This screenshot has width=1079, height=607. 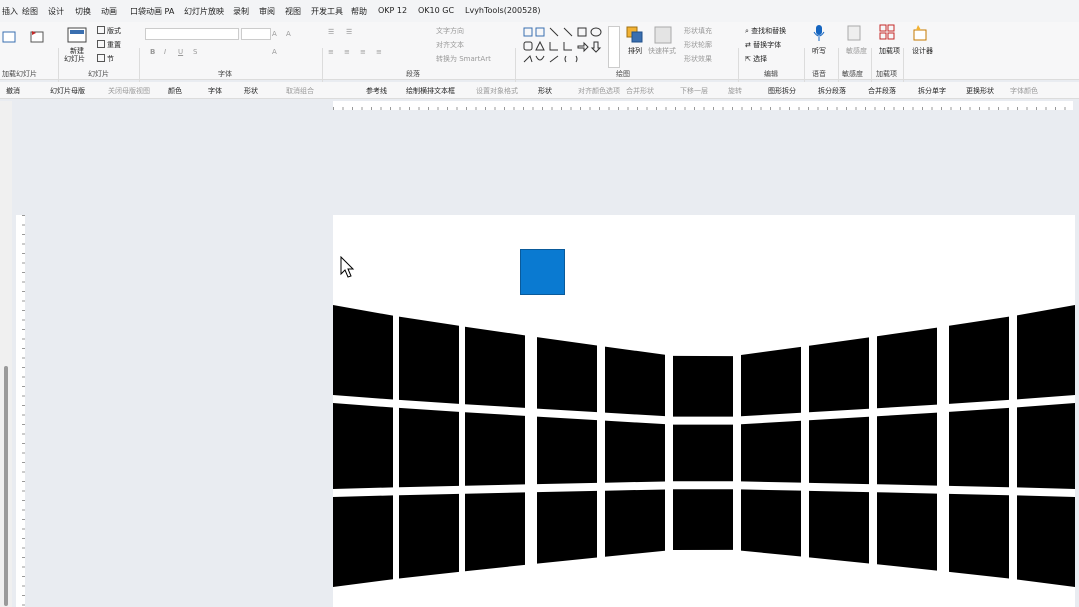 What do you see at coordinates (887, 33) in the screenshot?
I see `addins-icon` at bounding box center [887, 33].